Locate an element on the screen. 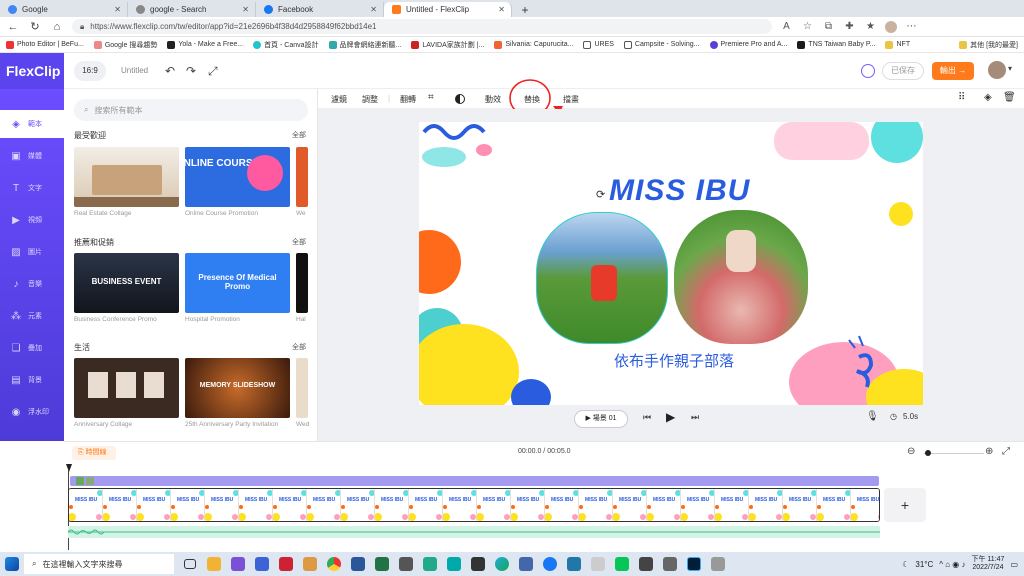  timeline-toggle: ⎘ 時間線 is located at coordinates (94, 453).